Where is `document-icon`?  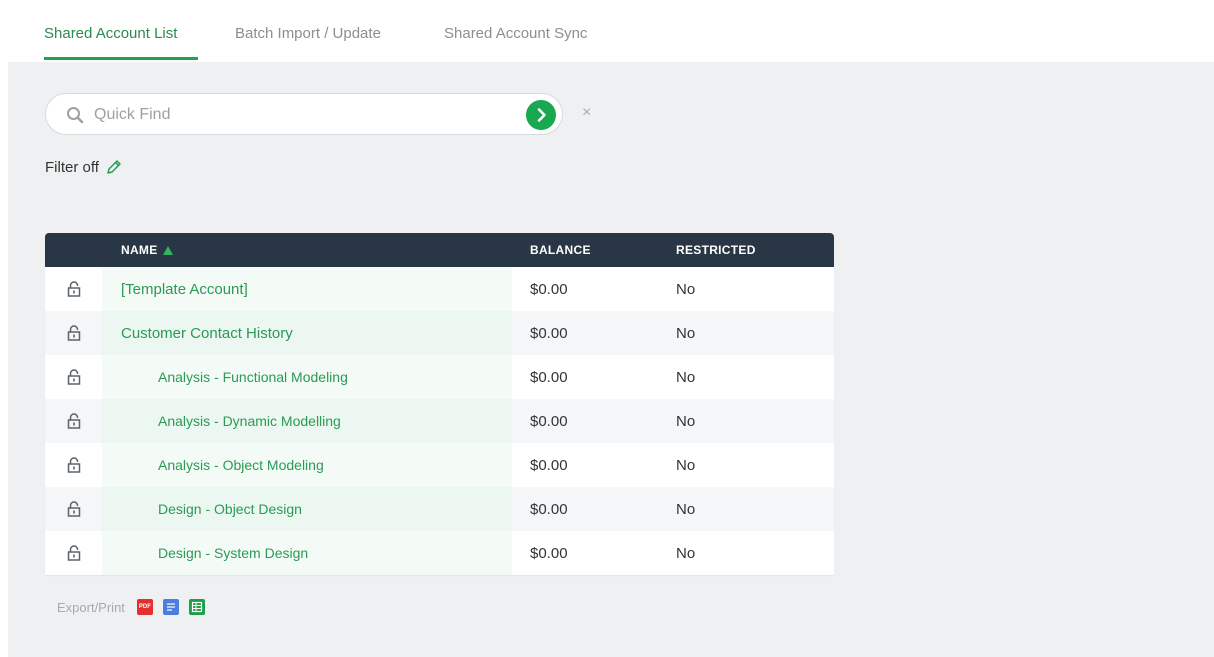 document-icon is located at coordinates (170, 607).